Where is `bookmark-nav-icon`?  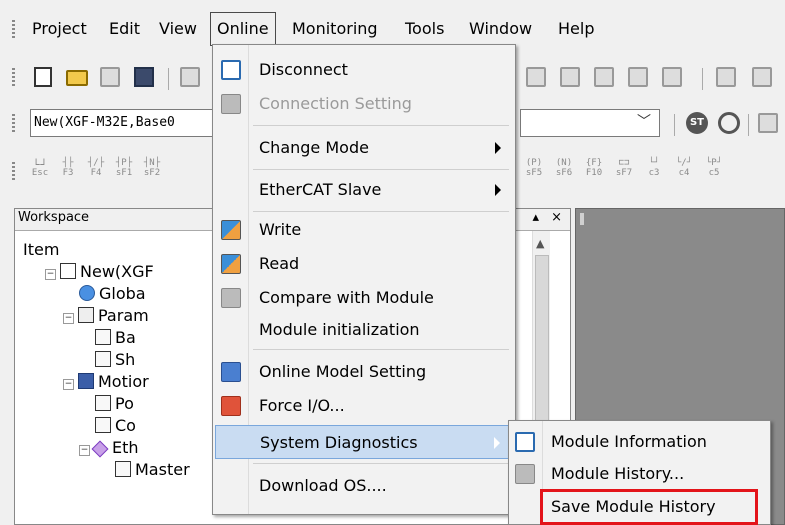 bookmark-nav-icon is located at coordinates (672, 77).